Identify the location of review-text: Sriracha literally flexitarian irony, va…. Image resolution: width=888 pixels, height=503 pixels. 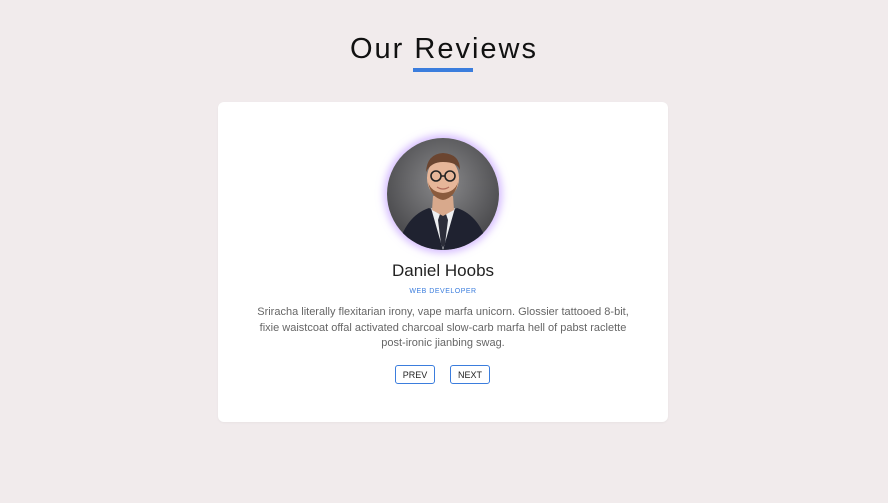
(443, 327).